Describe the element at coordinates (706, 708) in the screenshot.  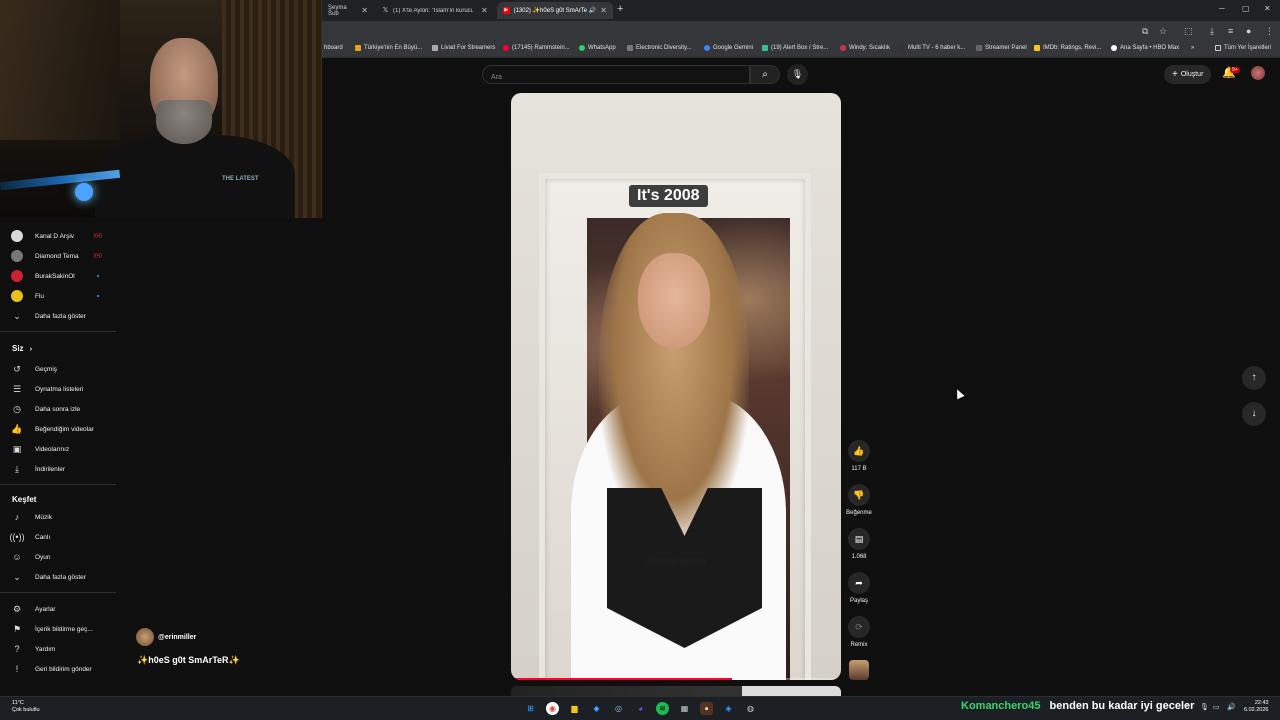
I see `app-icon: ■` at that location.